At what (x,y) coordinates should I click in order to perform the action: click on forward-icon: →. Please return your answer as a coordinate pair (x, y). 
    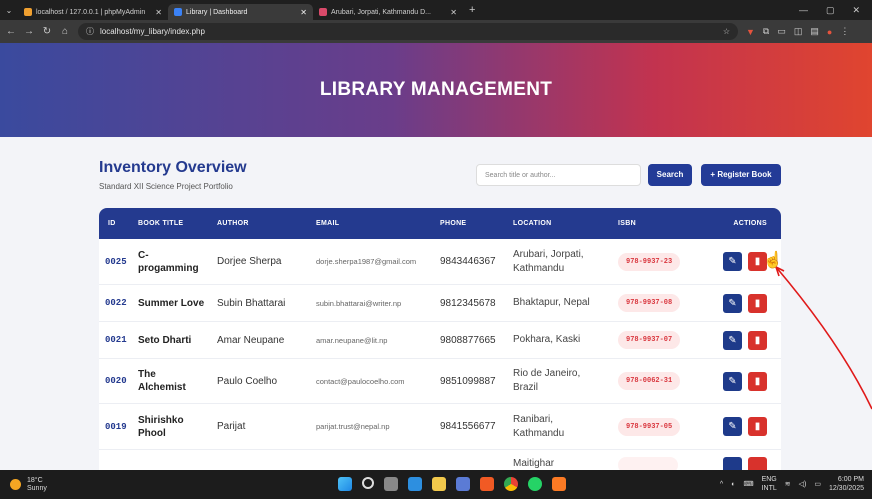
    Looking at the image, I should click on (29, 31).